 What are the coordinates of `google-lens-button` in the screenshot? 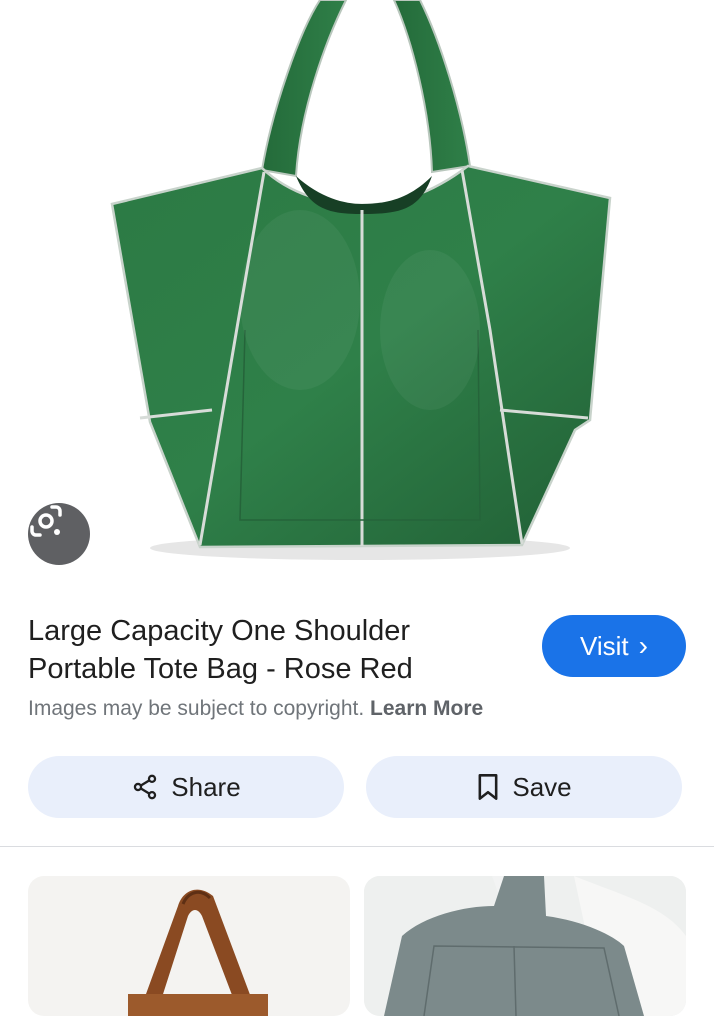 It's located at (59, 534).